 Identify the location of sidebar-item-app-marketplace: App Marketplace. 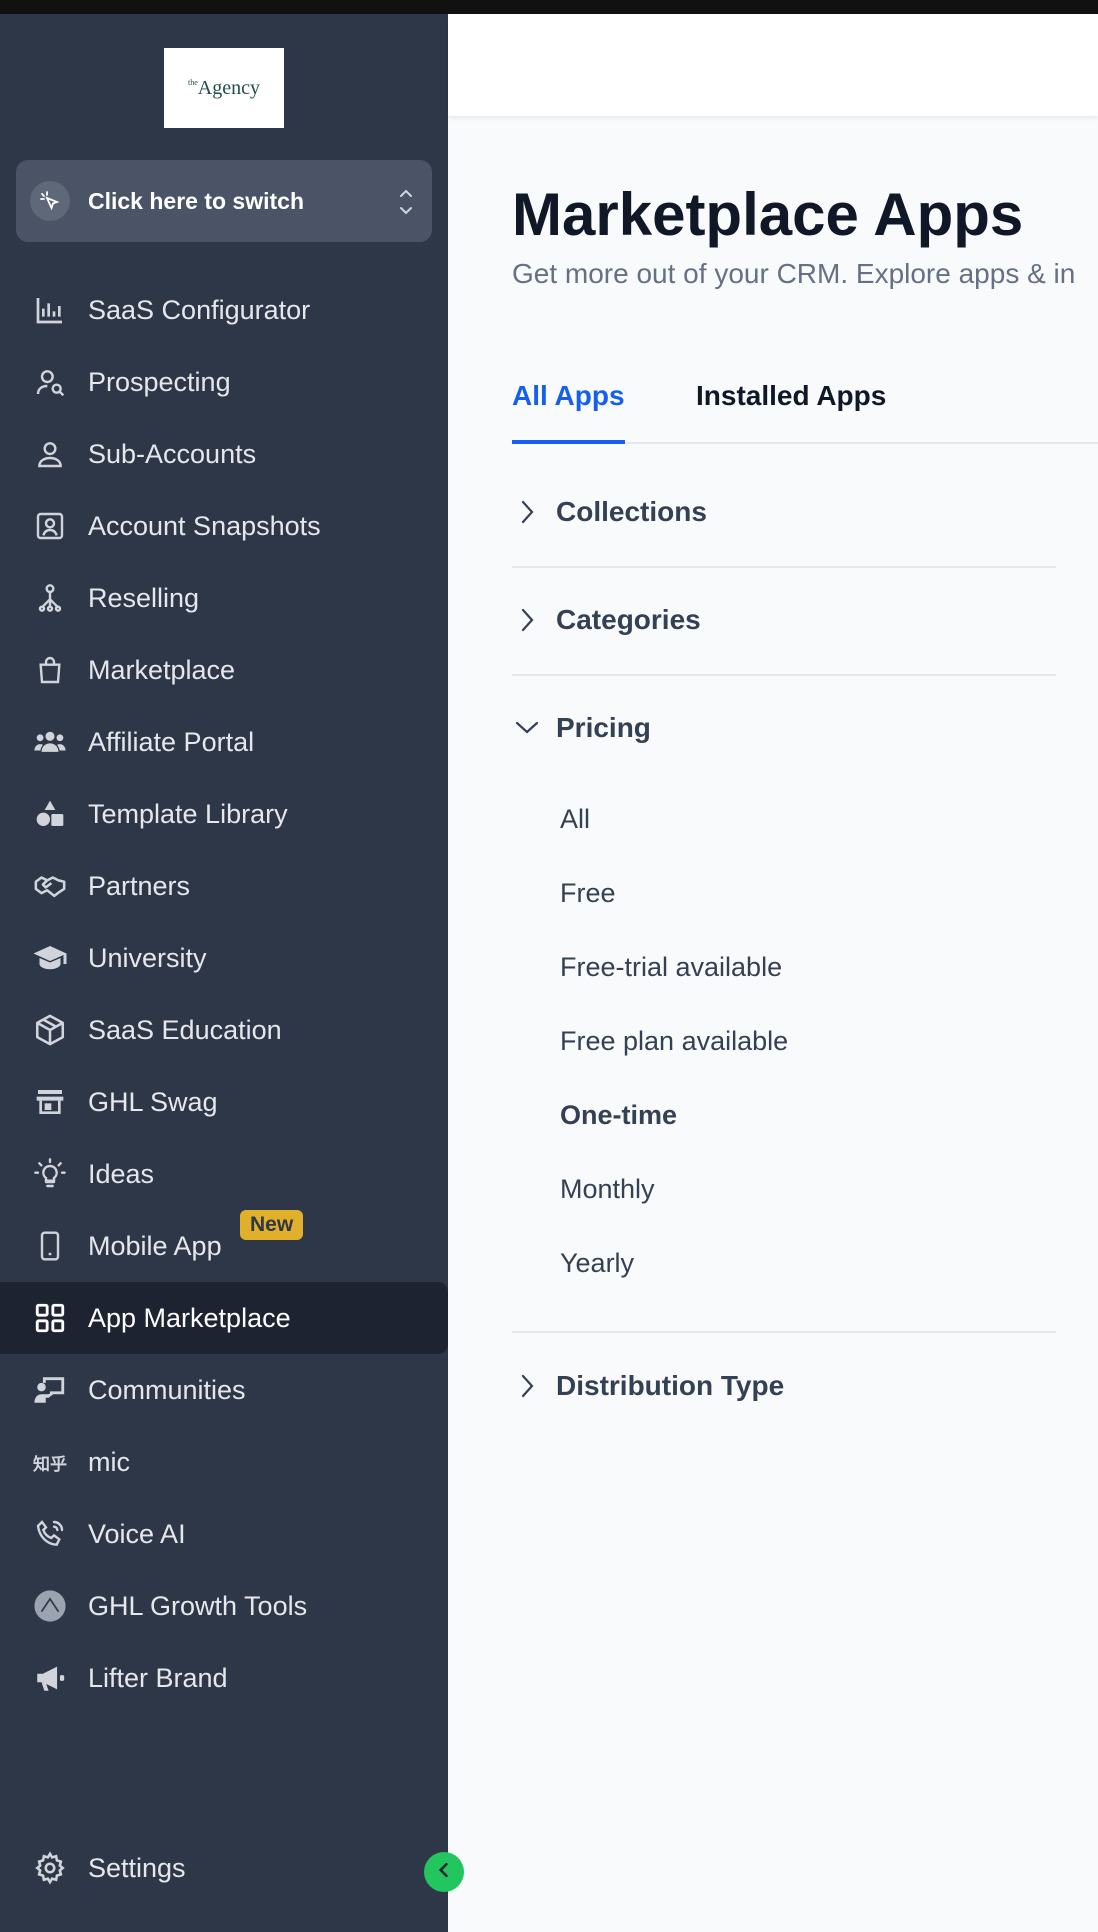
(224, 1318).